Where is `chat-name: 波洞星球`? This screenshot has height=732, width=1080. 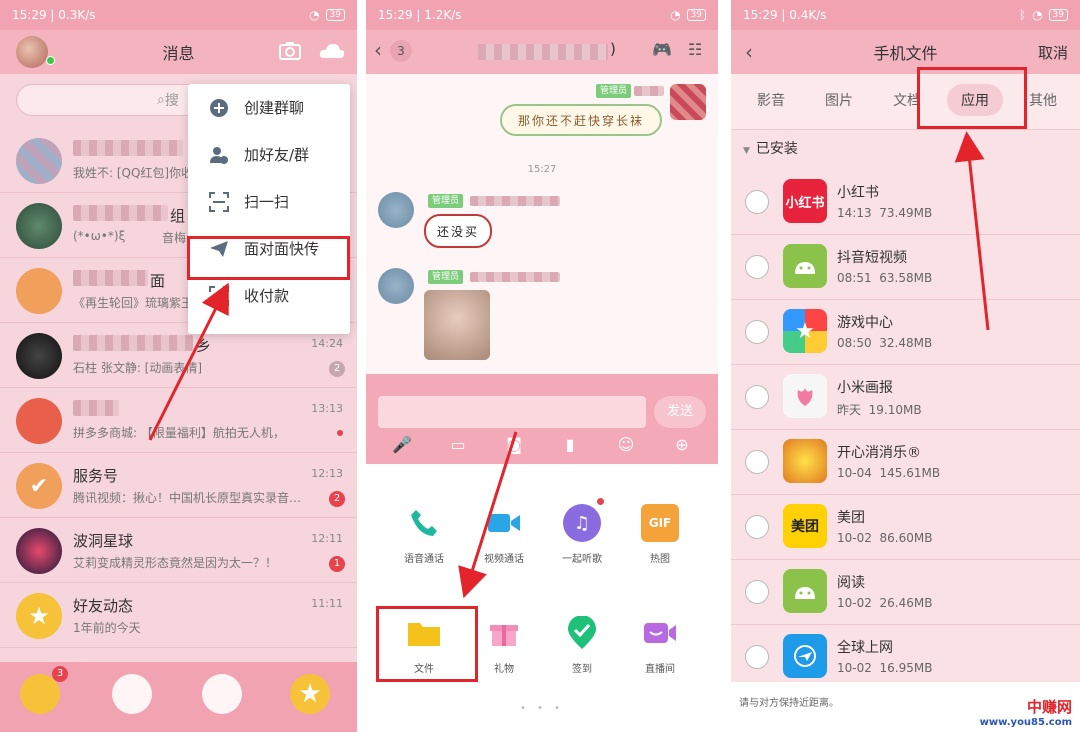
chat-name: 波洞星球 is located at coordinates (103, 541).